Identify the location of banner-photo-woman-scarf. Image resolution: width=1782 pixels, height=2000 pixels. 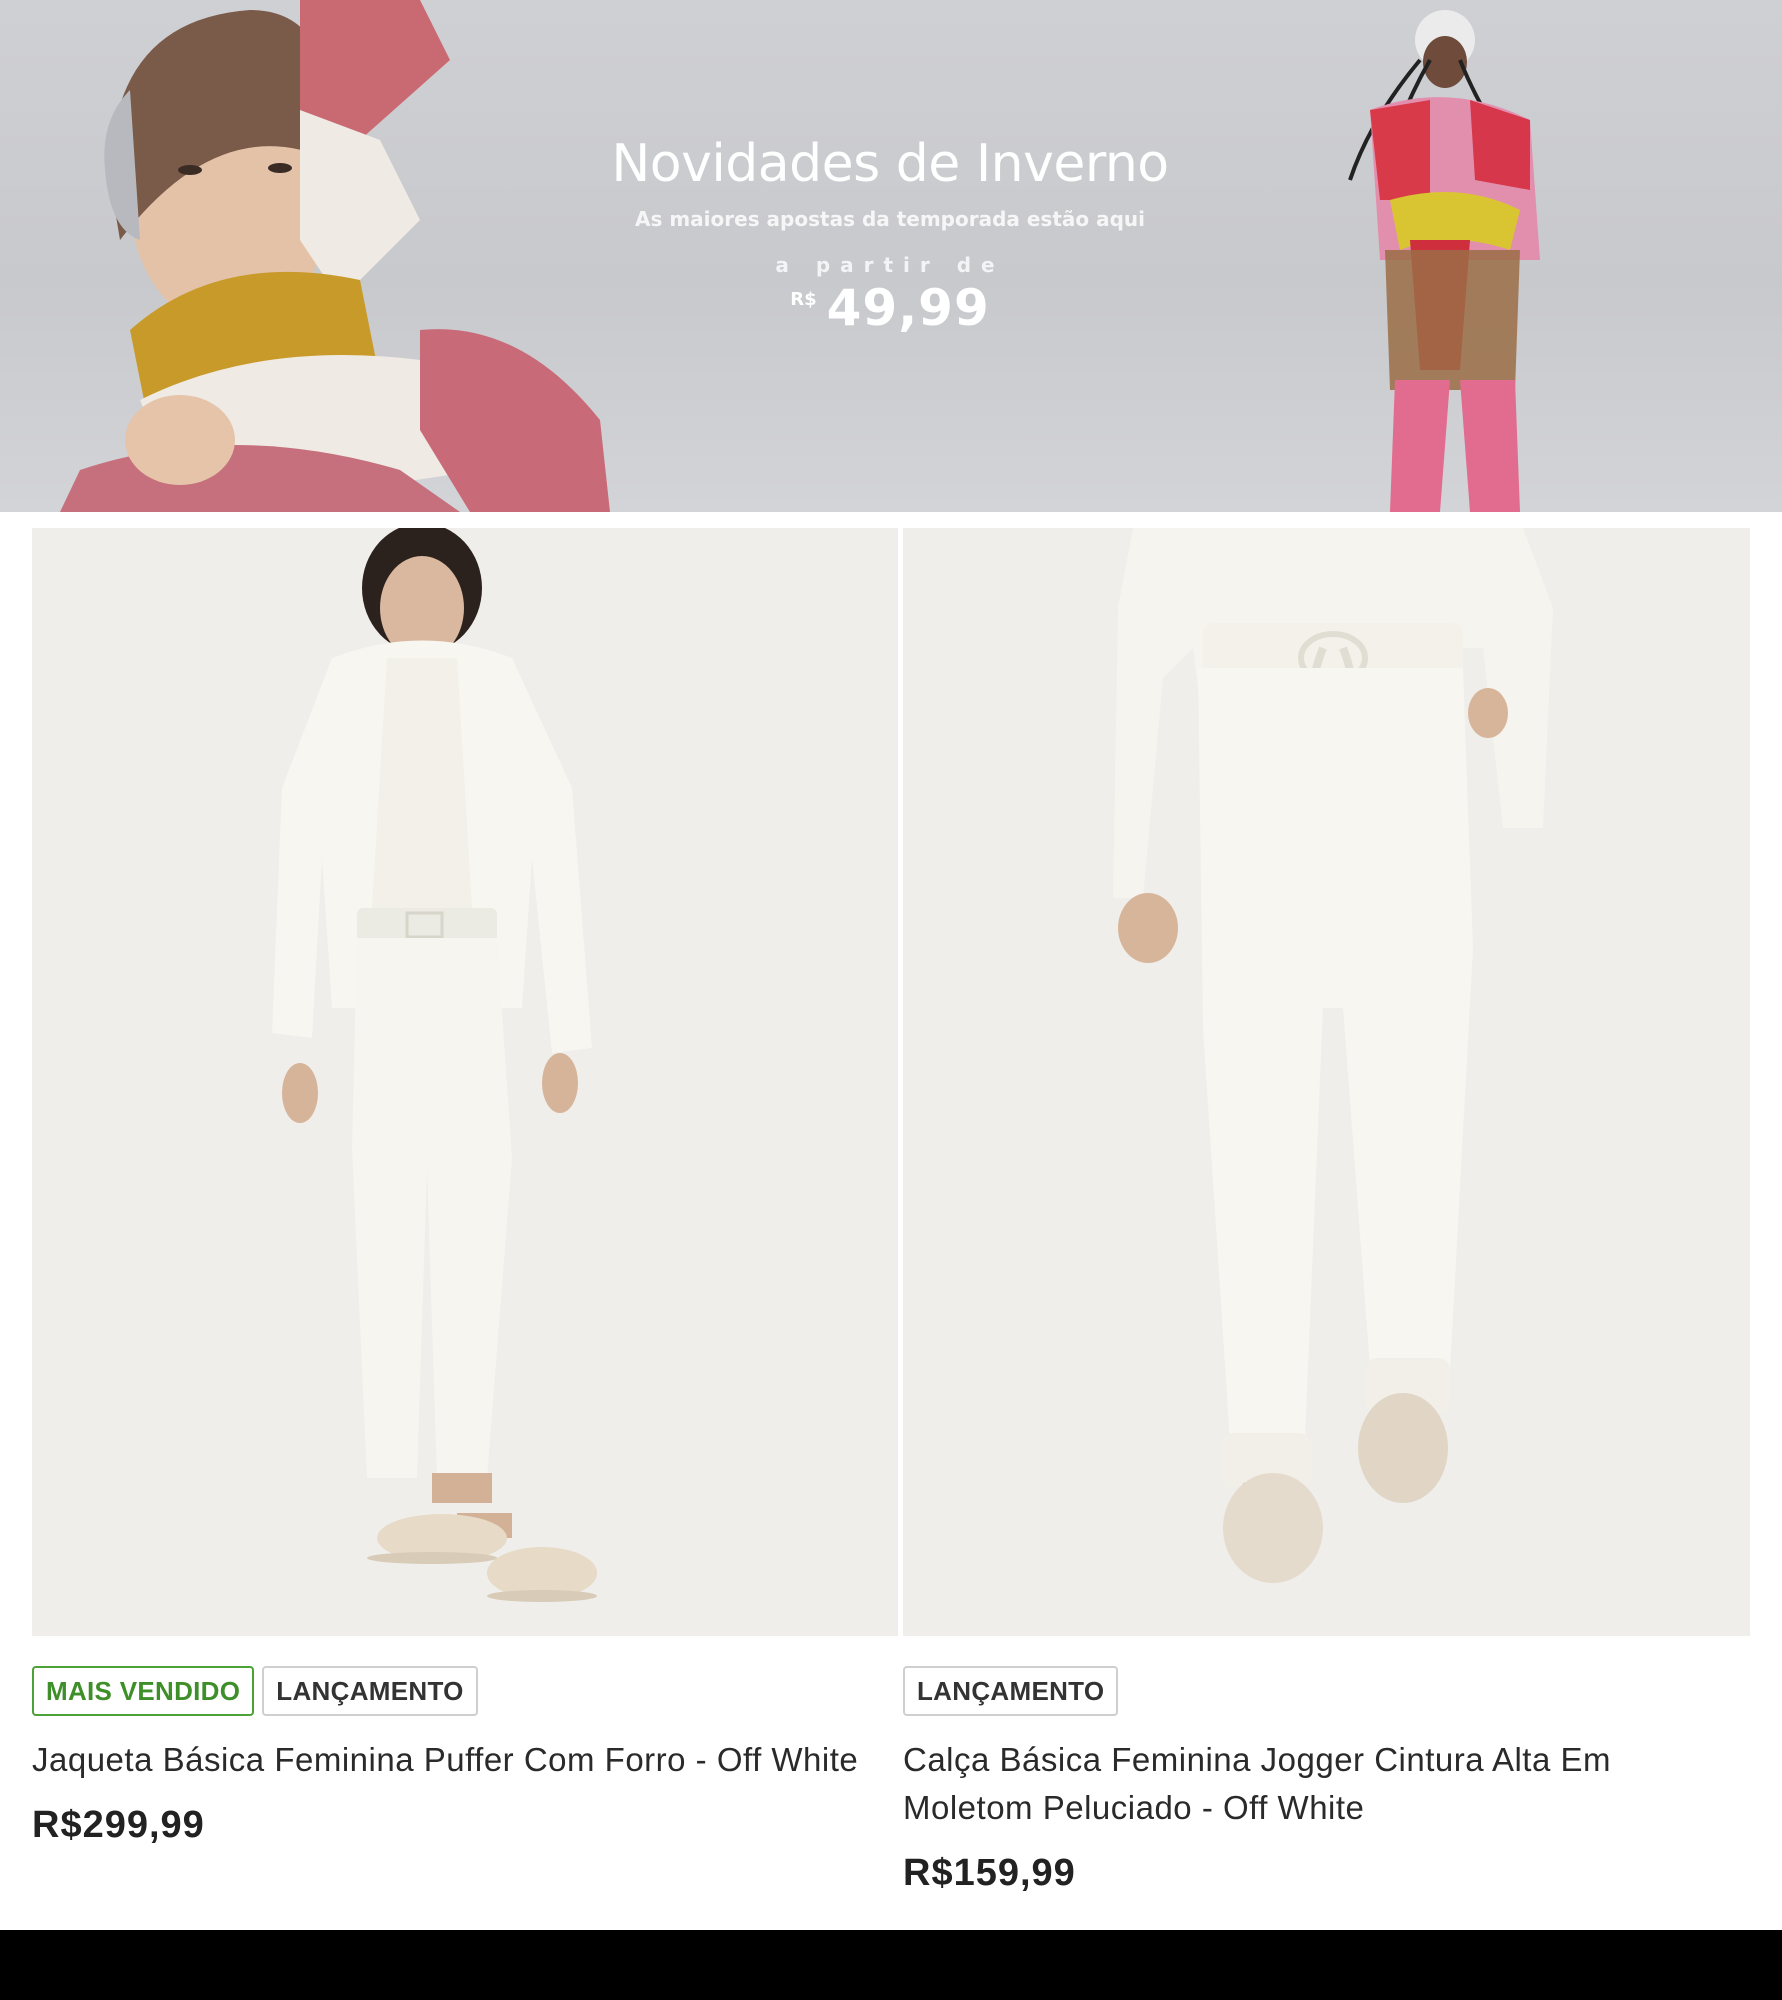
(315, 256).